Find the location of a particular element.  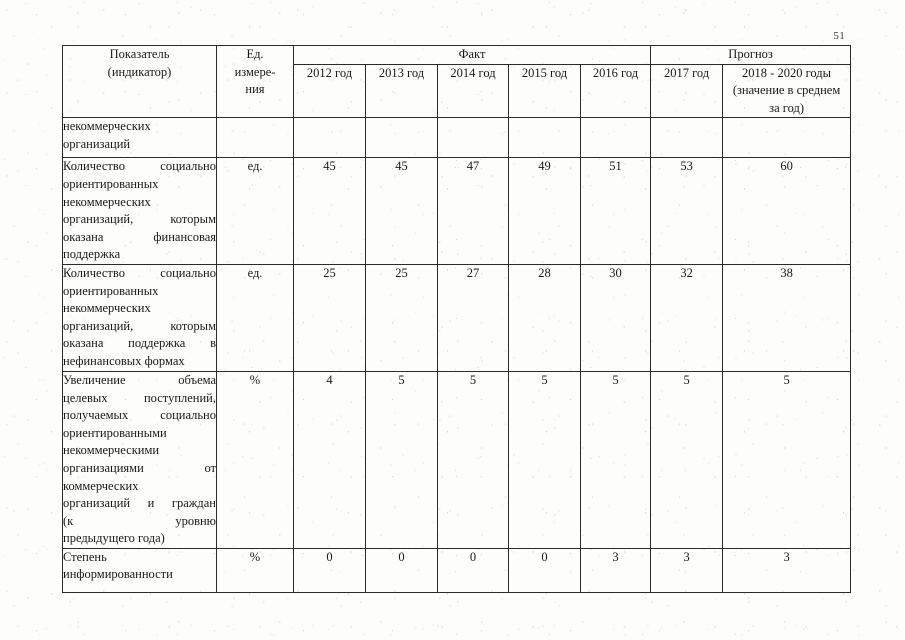

indicator-line: нефинансовых формах is located at coordinates (124, 360).